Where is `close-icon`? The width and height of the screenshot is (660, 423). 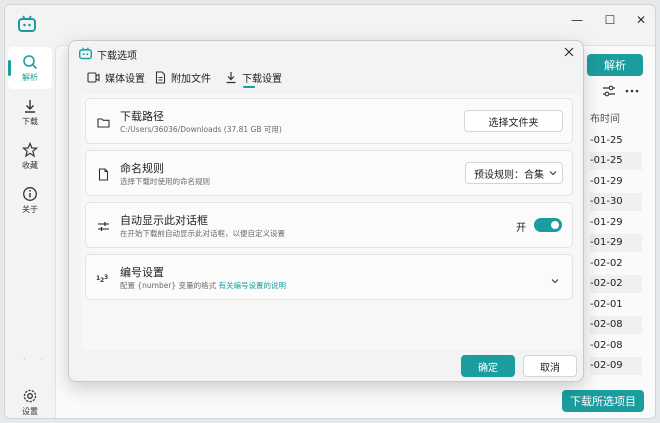
close-icon is located at coordinates (569, 52).